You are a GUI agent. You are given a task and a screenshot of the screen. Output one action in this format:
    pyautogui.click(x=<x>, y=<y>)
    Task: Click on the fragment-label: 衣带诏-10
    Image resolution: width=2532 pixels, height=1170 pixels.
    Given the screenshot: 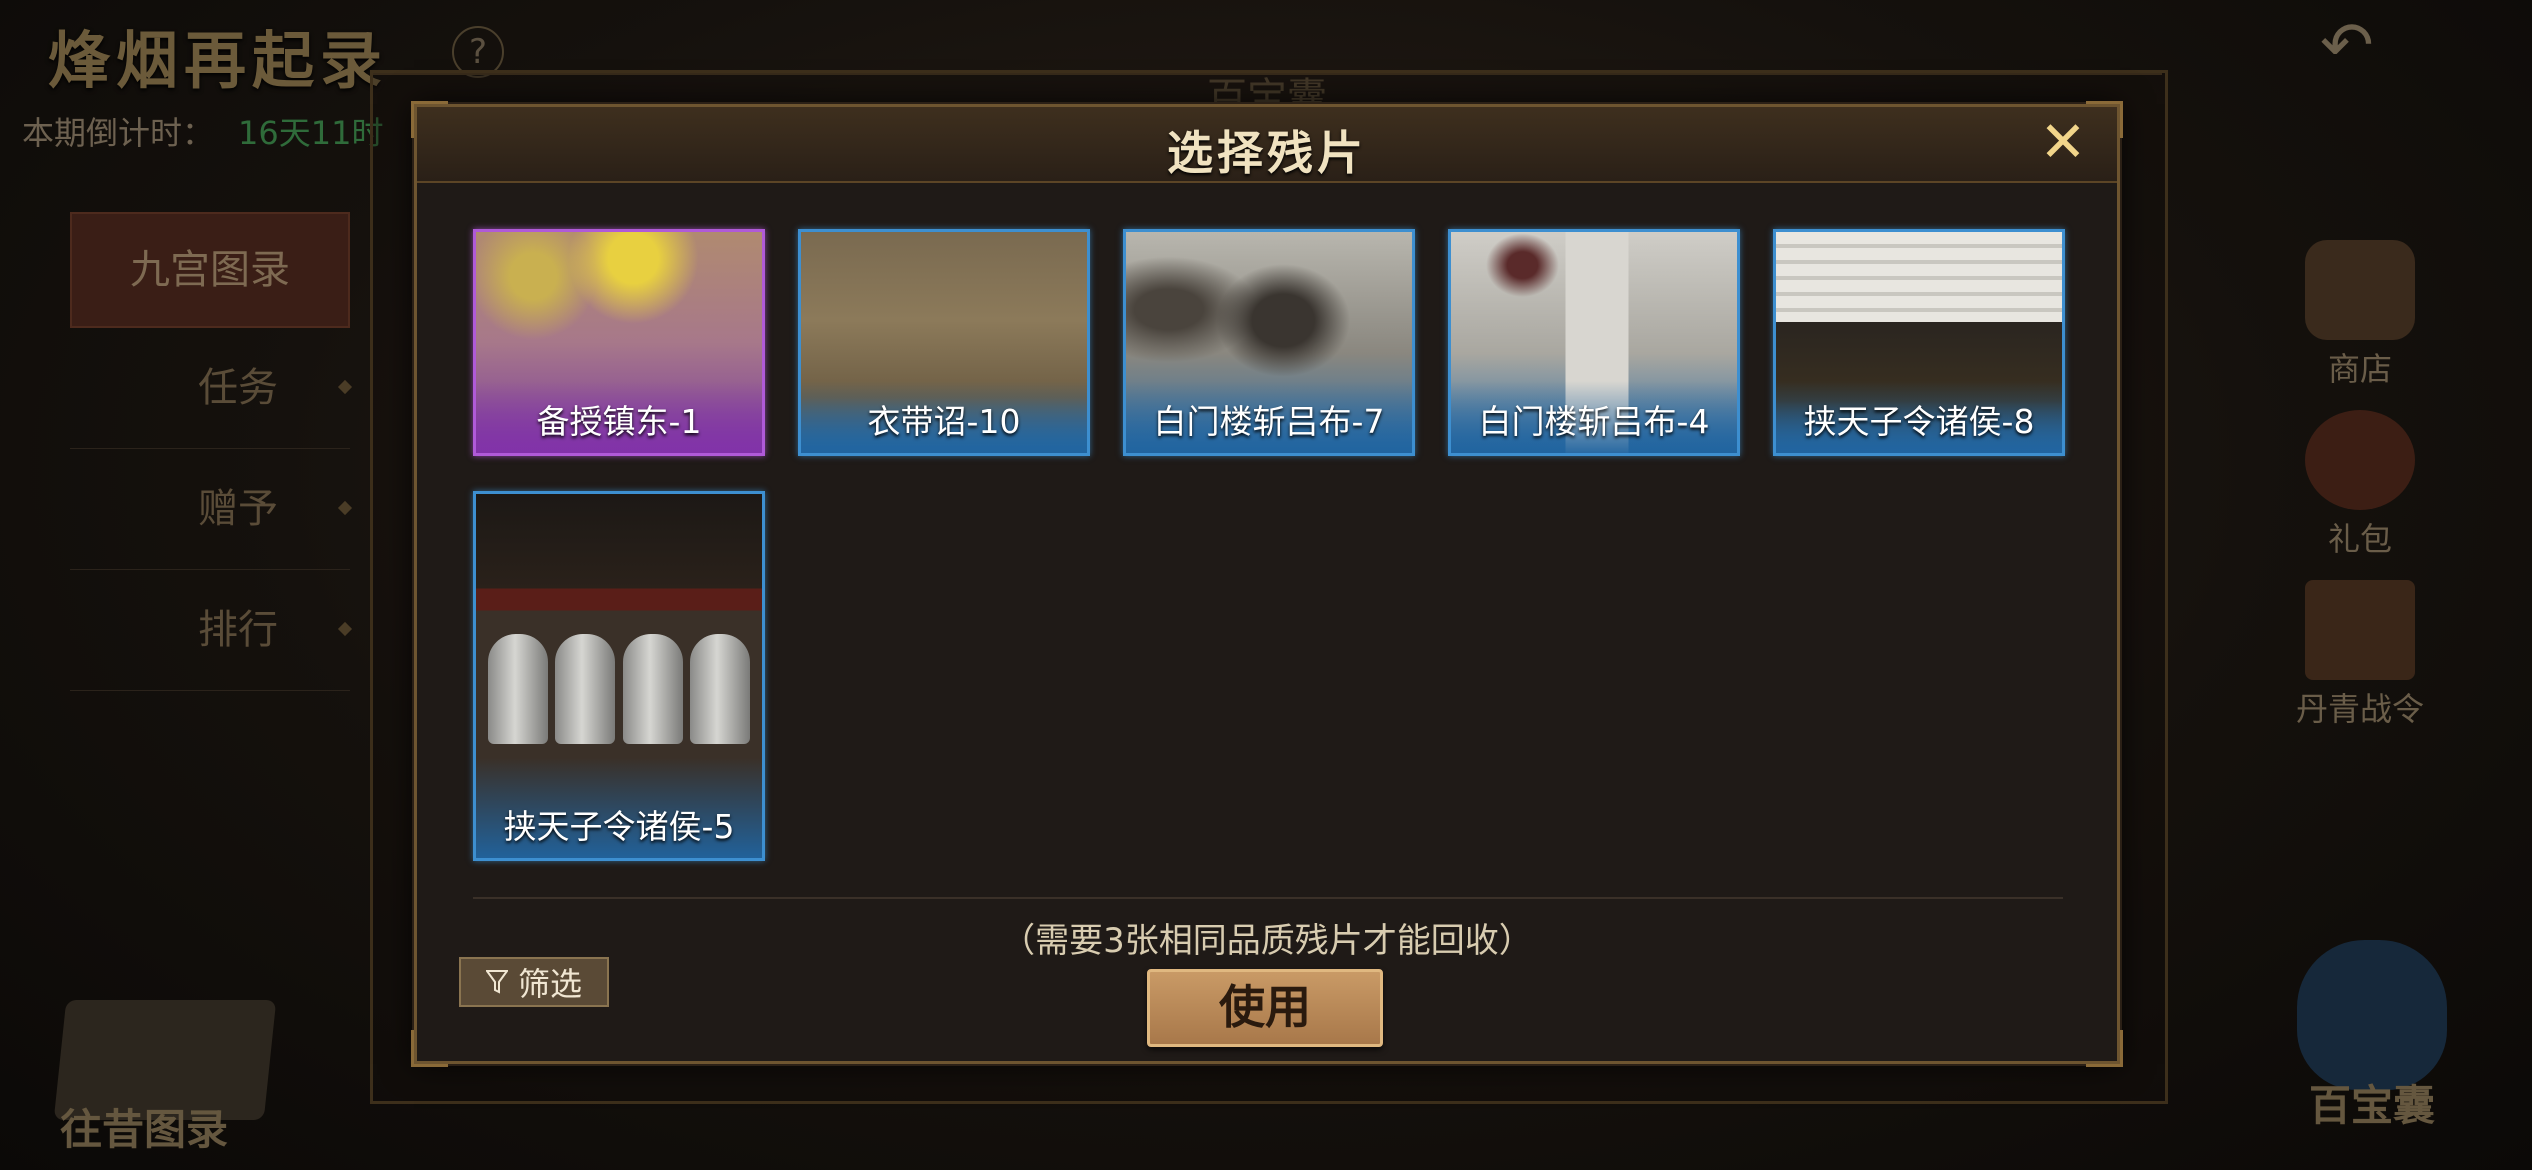 What is the action you would take?
    pyautogui.click(x=944, y=421)
    